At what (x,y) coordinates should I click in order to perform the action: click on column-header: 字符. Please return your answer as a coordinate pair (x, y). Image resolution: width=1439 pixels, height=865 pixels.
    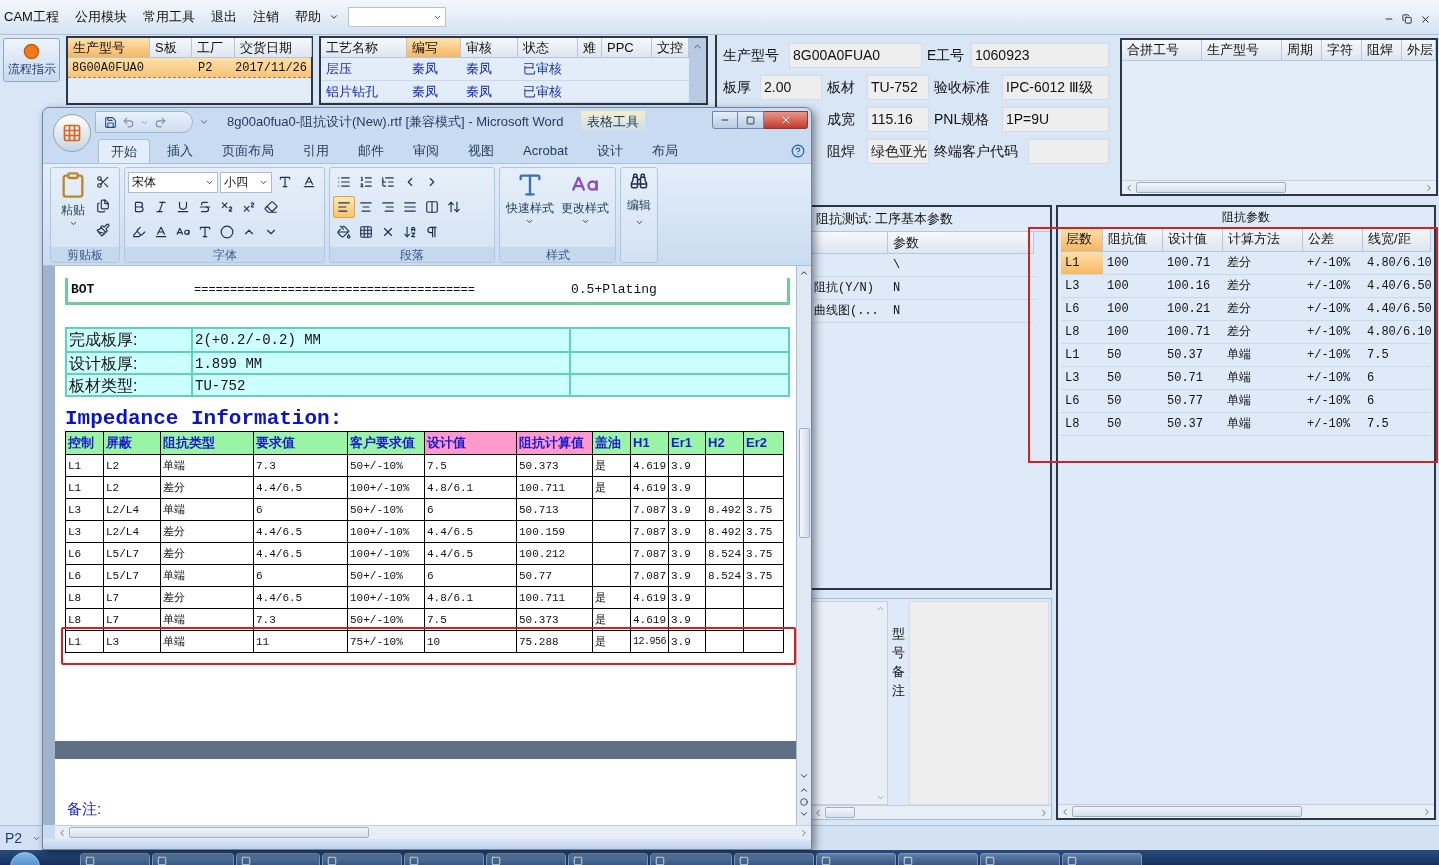
    Looking at the image, I should click on (1342, 50).